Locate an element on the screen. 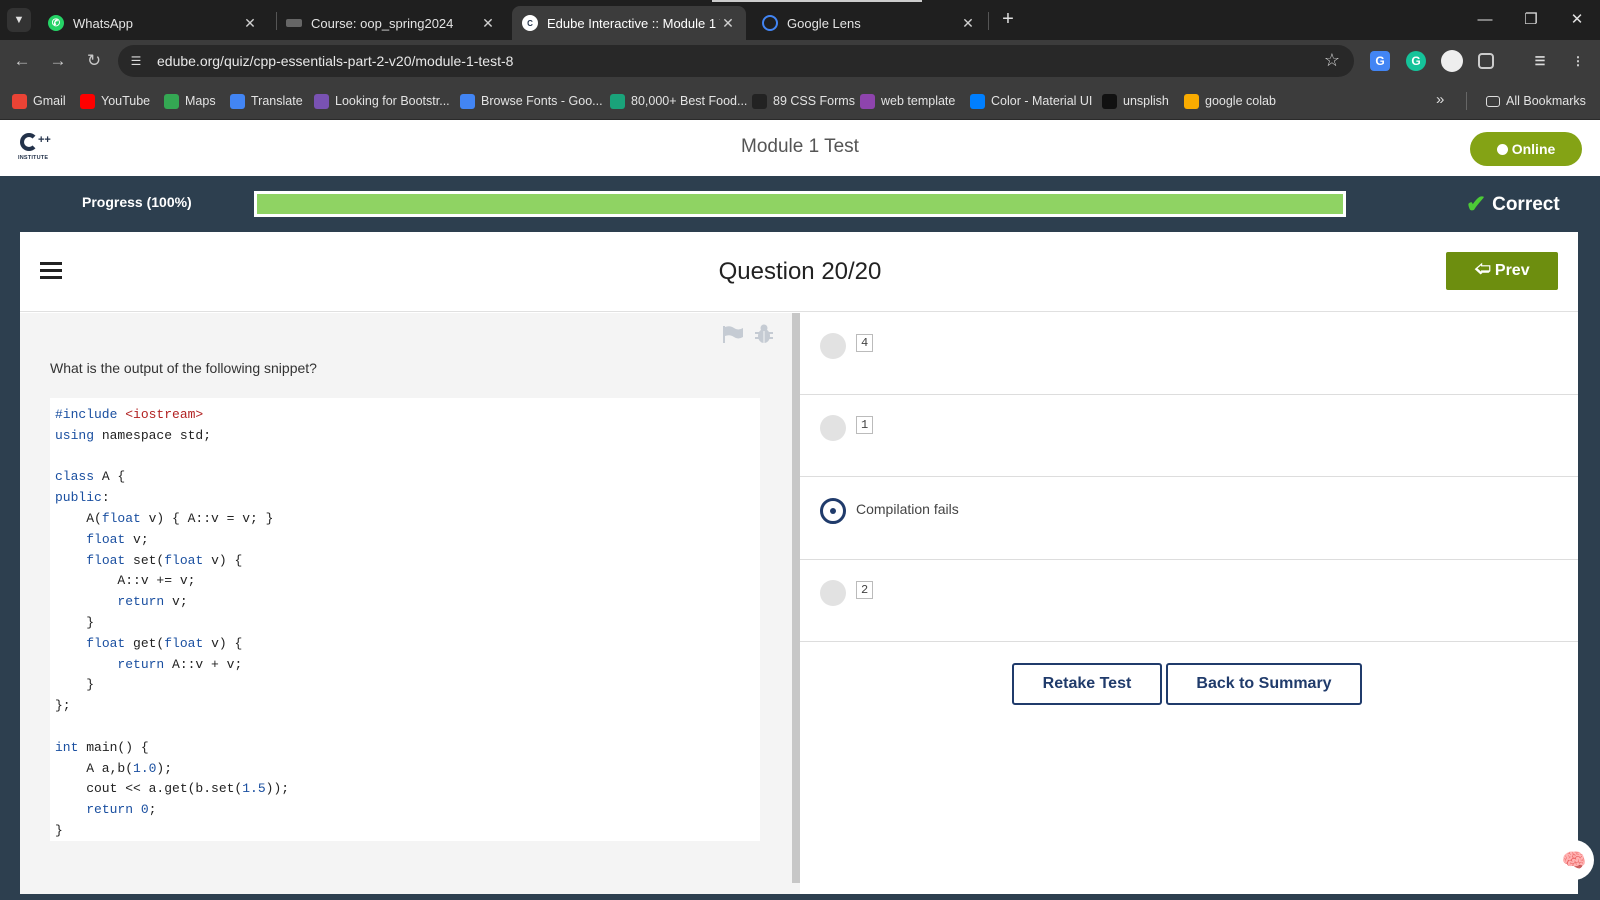  code-token: ); is located at coordinates (164, 768).